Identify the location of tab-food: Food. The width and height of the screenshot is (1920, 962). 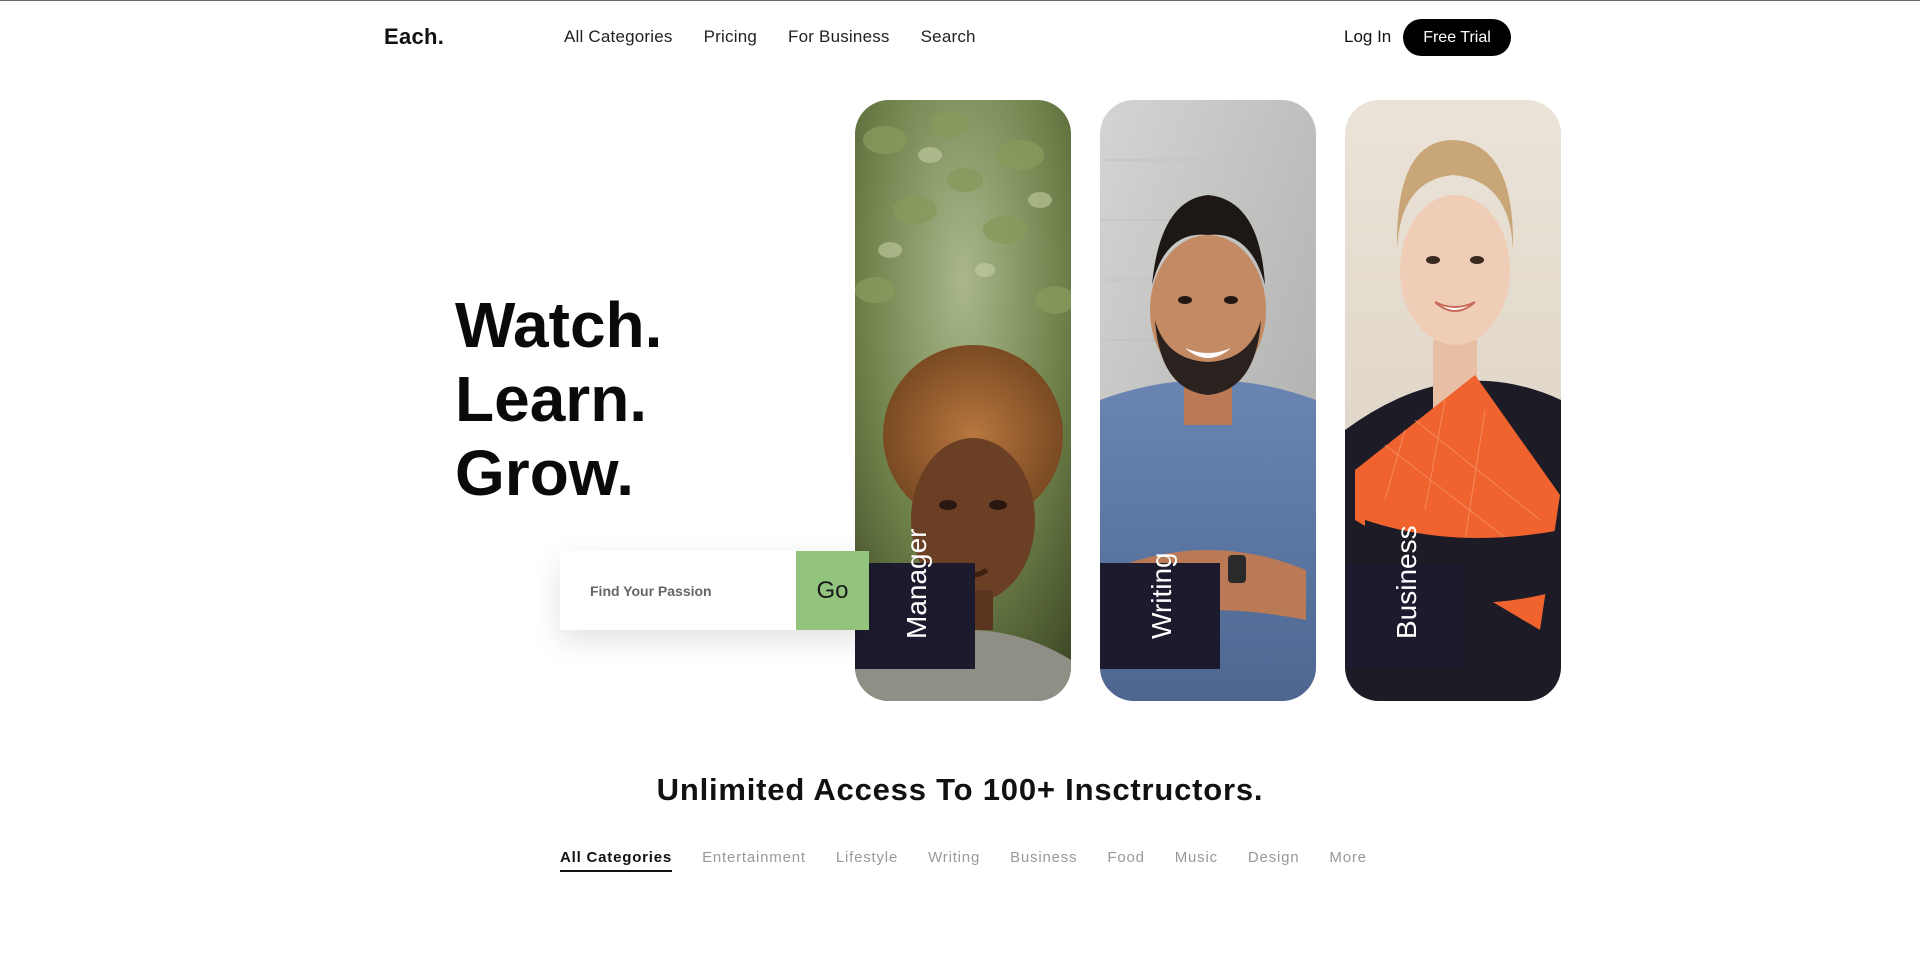
(1125, 860).